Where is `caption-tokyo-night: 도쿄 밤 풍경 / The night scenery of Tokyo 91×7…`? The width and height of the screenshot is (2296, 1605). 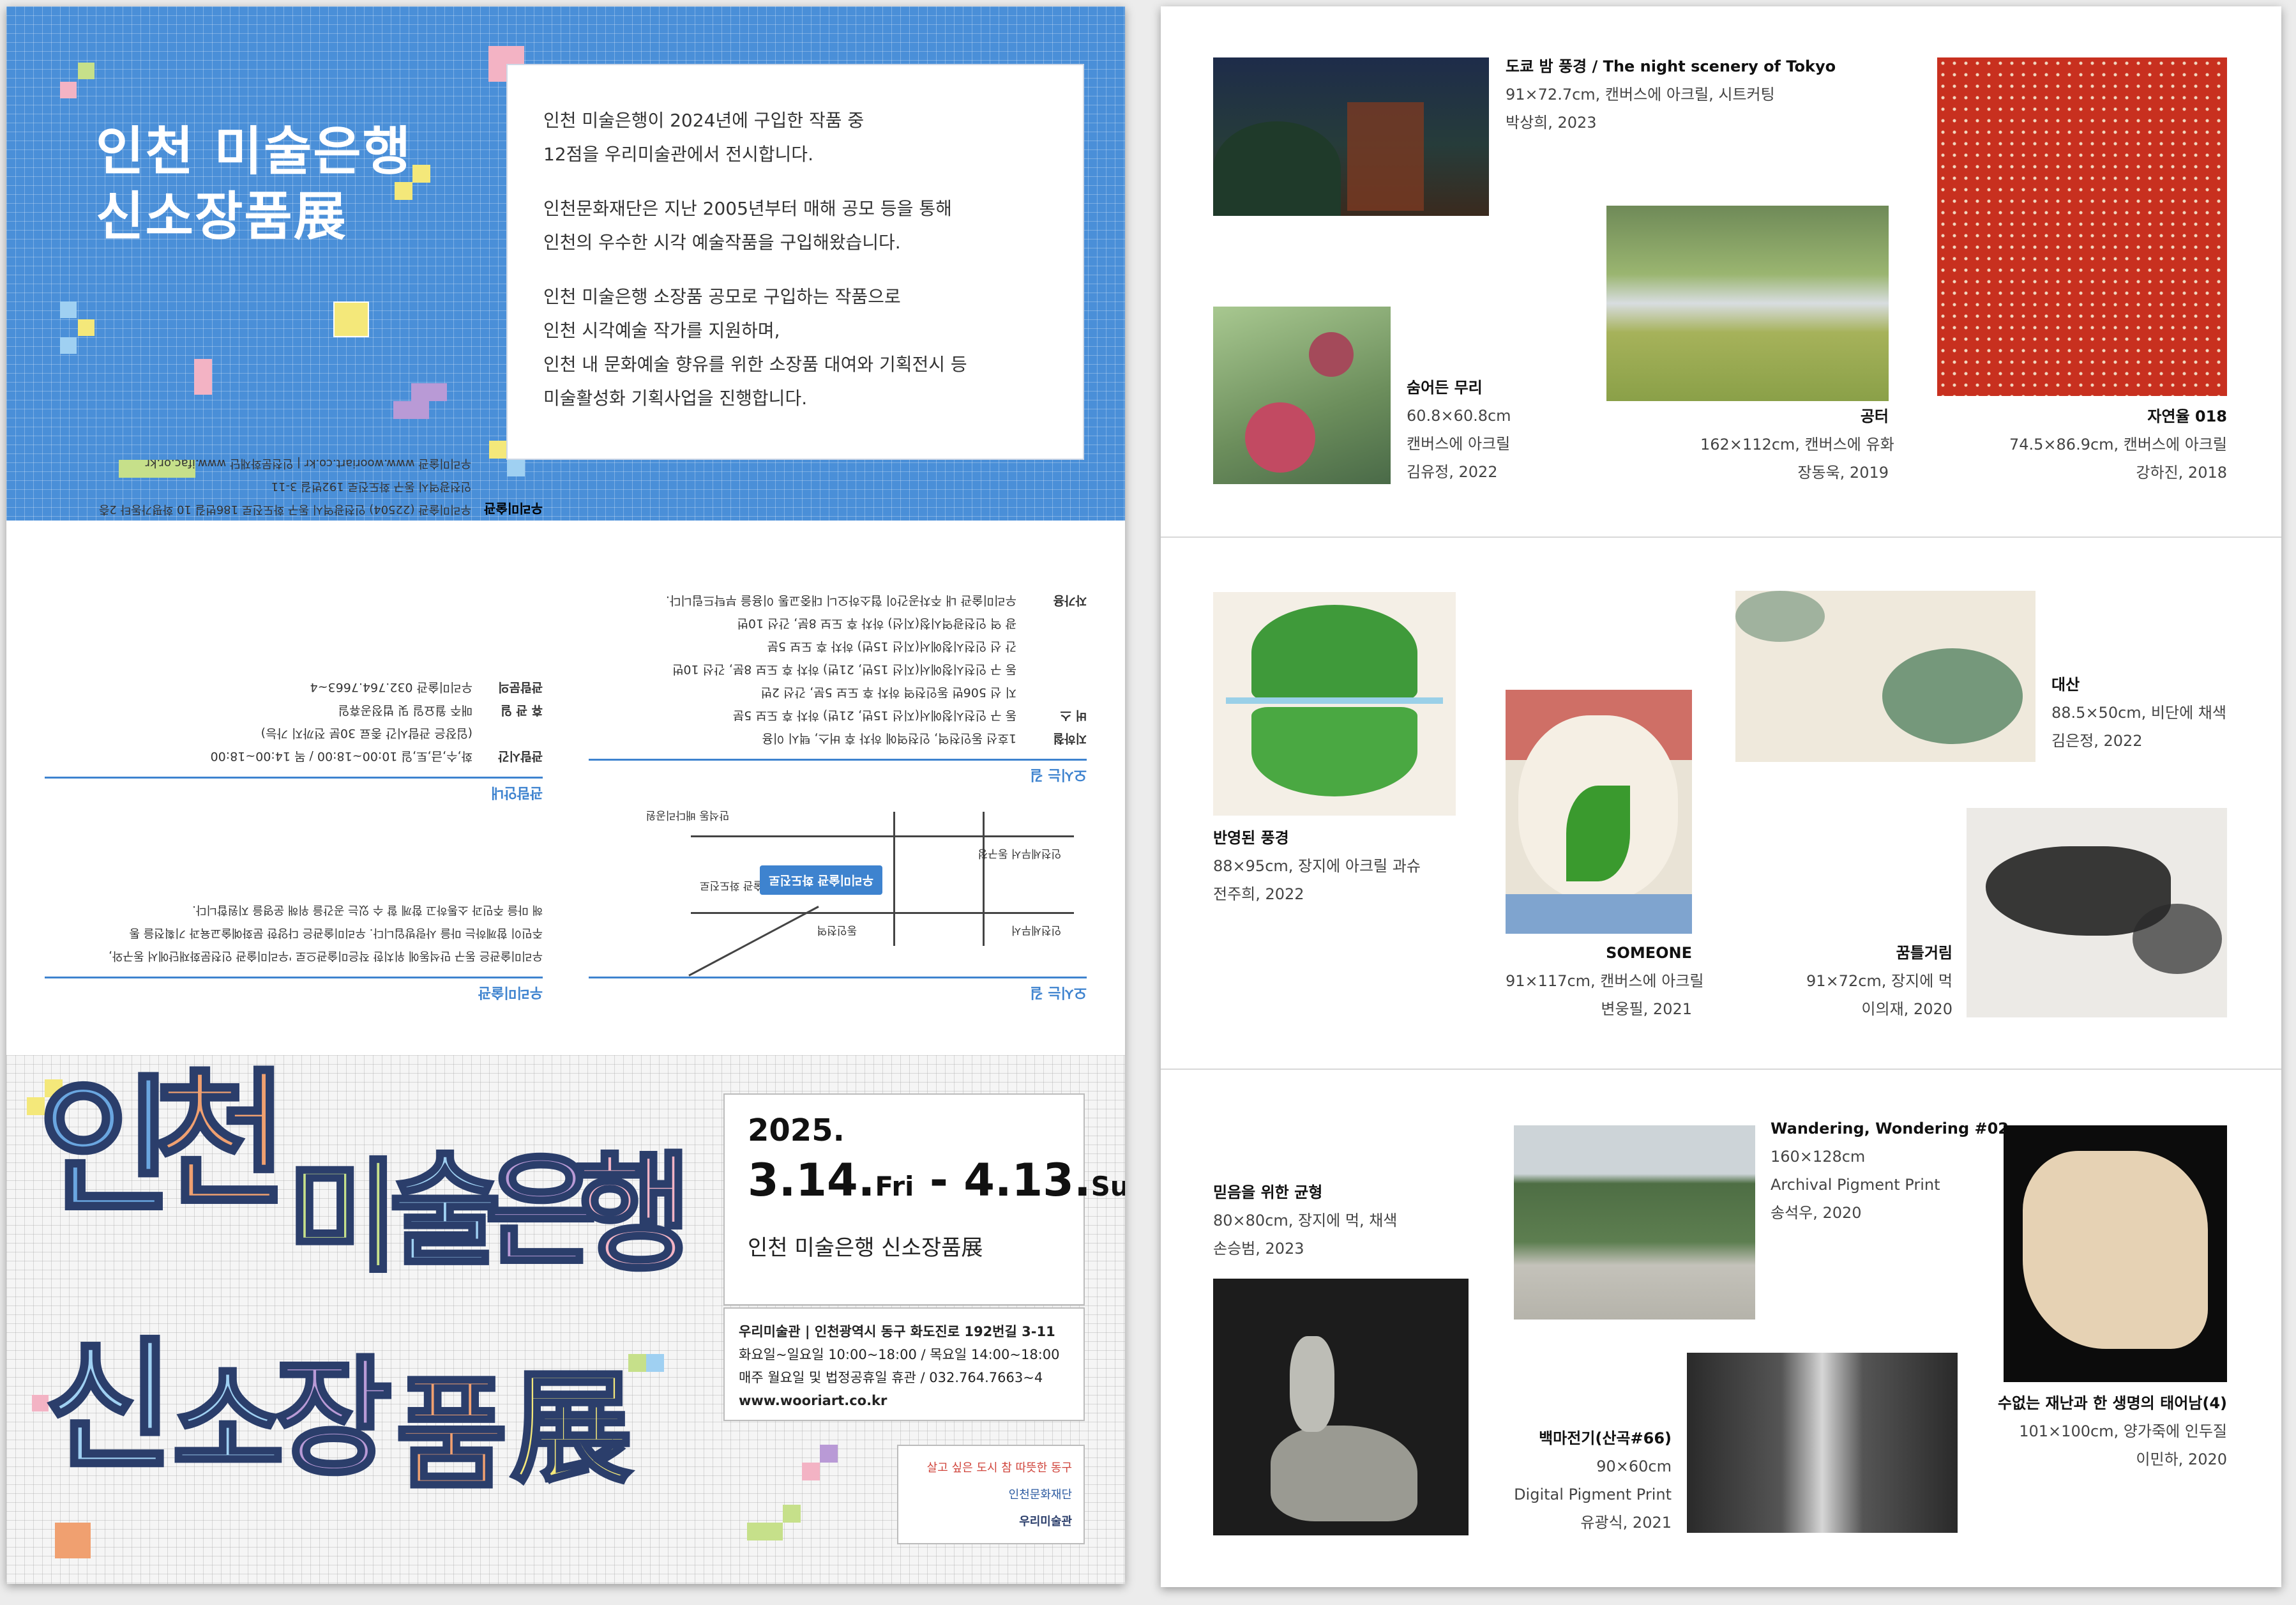
caption-tokyo-night: 도쿄 밤 풍경 / The night scenery of Tokyo 91×7… is located at coordinates (1671, 94).